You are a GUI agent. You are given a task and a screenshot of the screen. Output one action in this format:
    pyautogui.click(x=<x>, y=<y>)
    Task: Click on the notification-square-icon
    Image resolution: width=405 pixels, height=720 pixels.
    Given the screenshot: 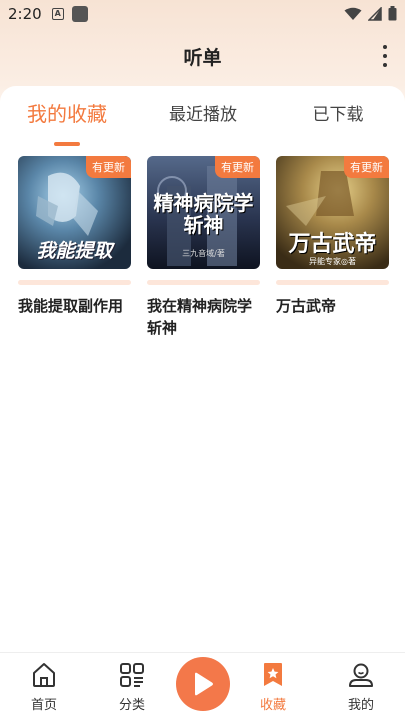 What is the action you would take?
    pyautogui.click(x=79, y=14)
    